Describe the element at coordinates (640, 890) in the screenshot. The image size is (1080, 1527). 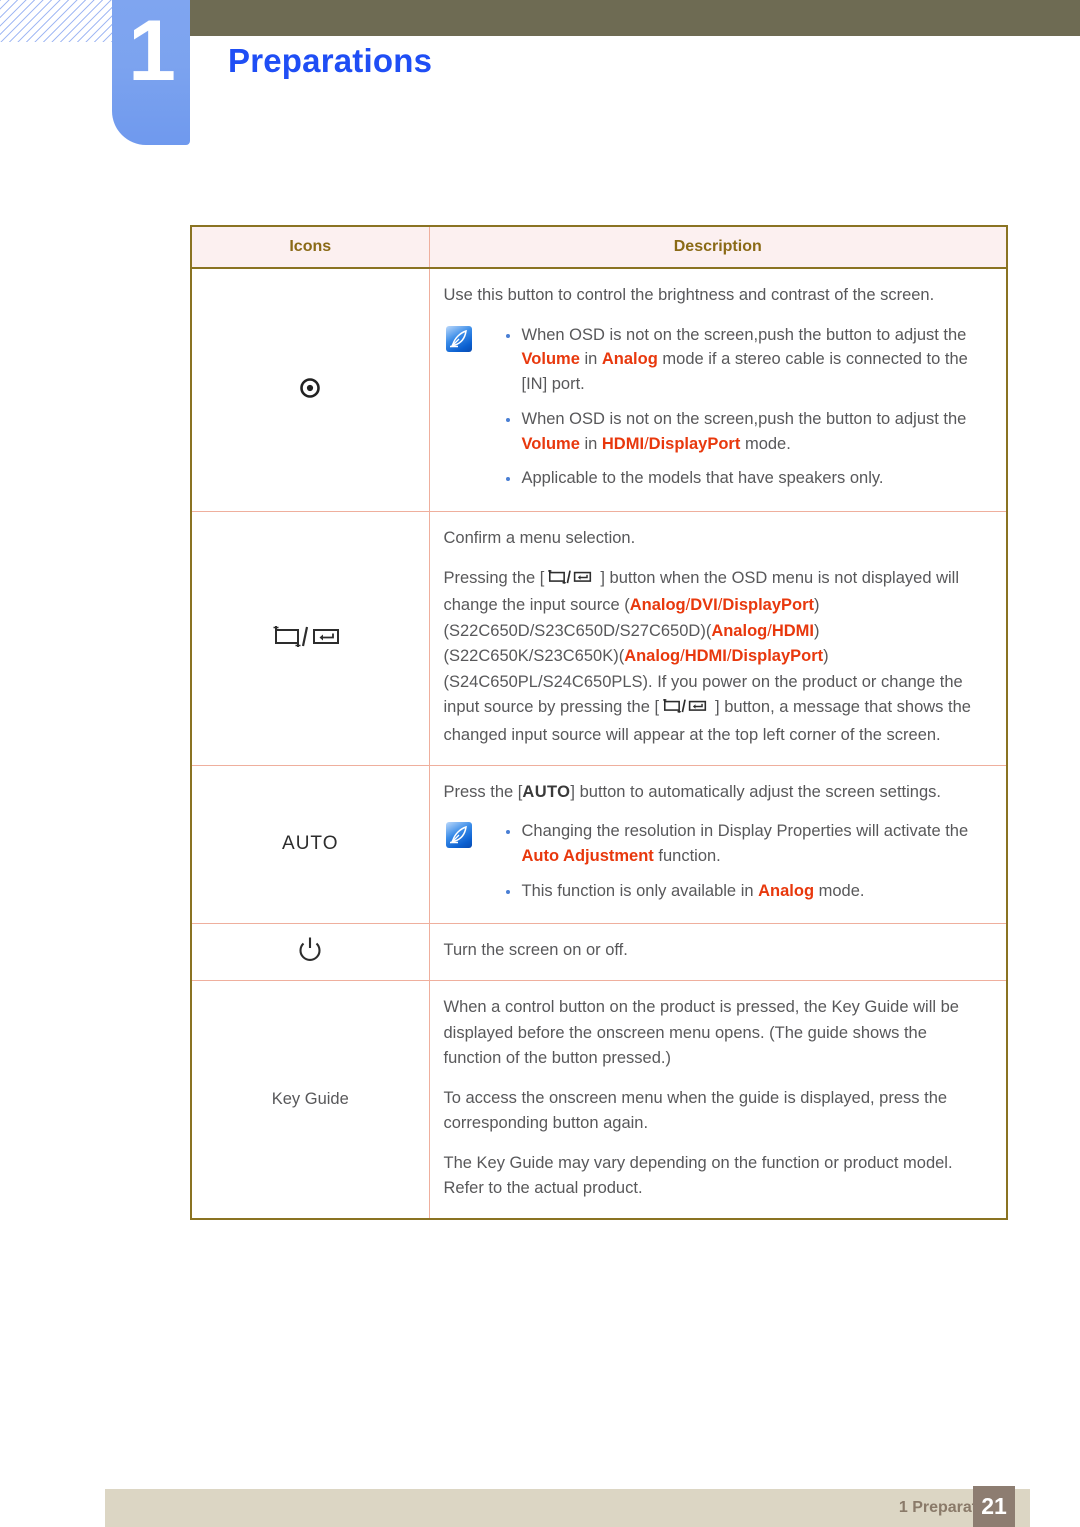
I see `bullet-text-part: This function is only available in` at that location.